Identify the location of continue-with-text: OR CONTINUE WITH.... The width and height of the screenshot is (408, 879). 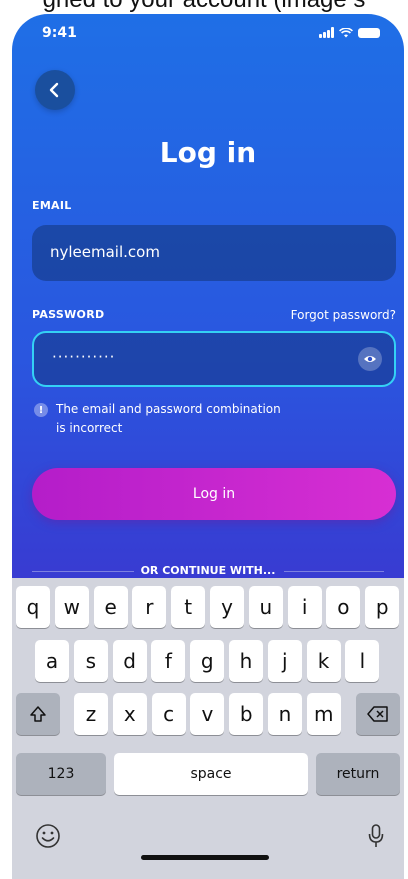
(208, 570).